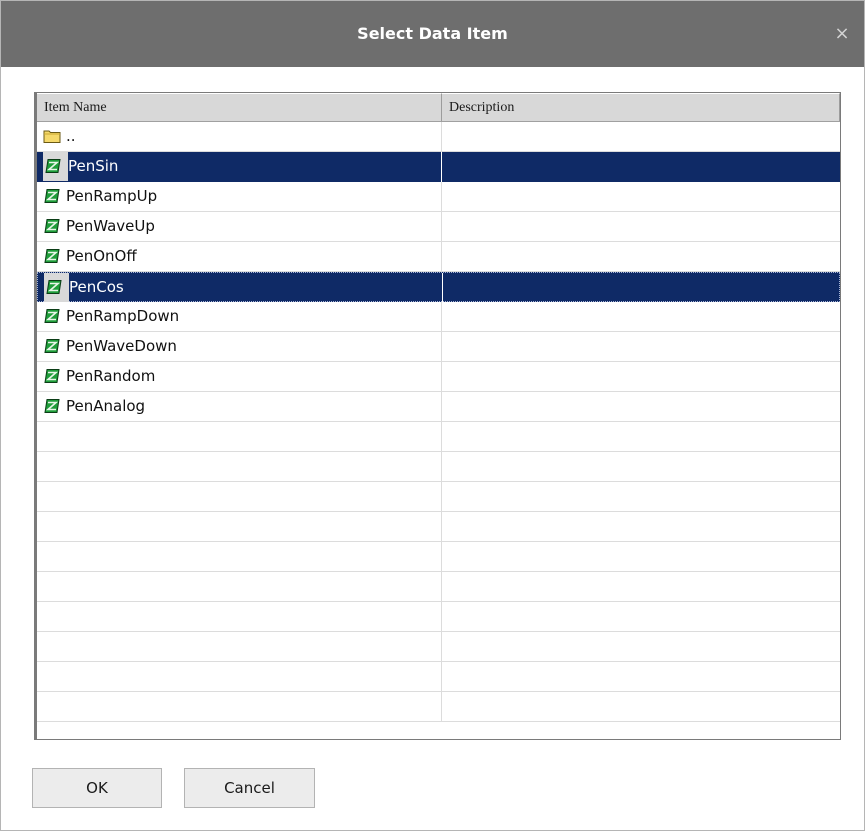 The image size is (865, 831). I want to click on ok-button: OK, so click(97, 788).